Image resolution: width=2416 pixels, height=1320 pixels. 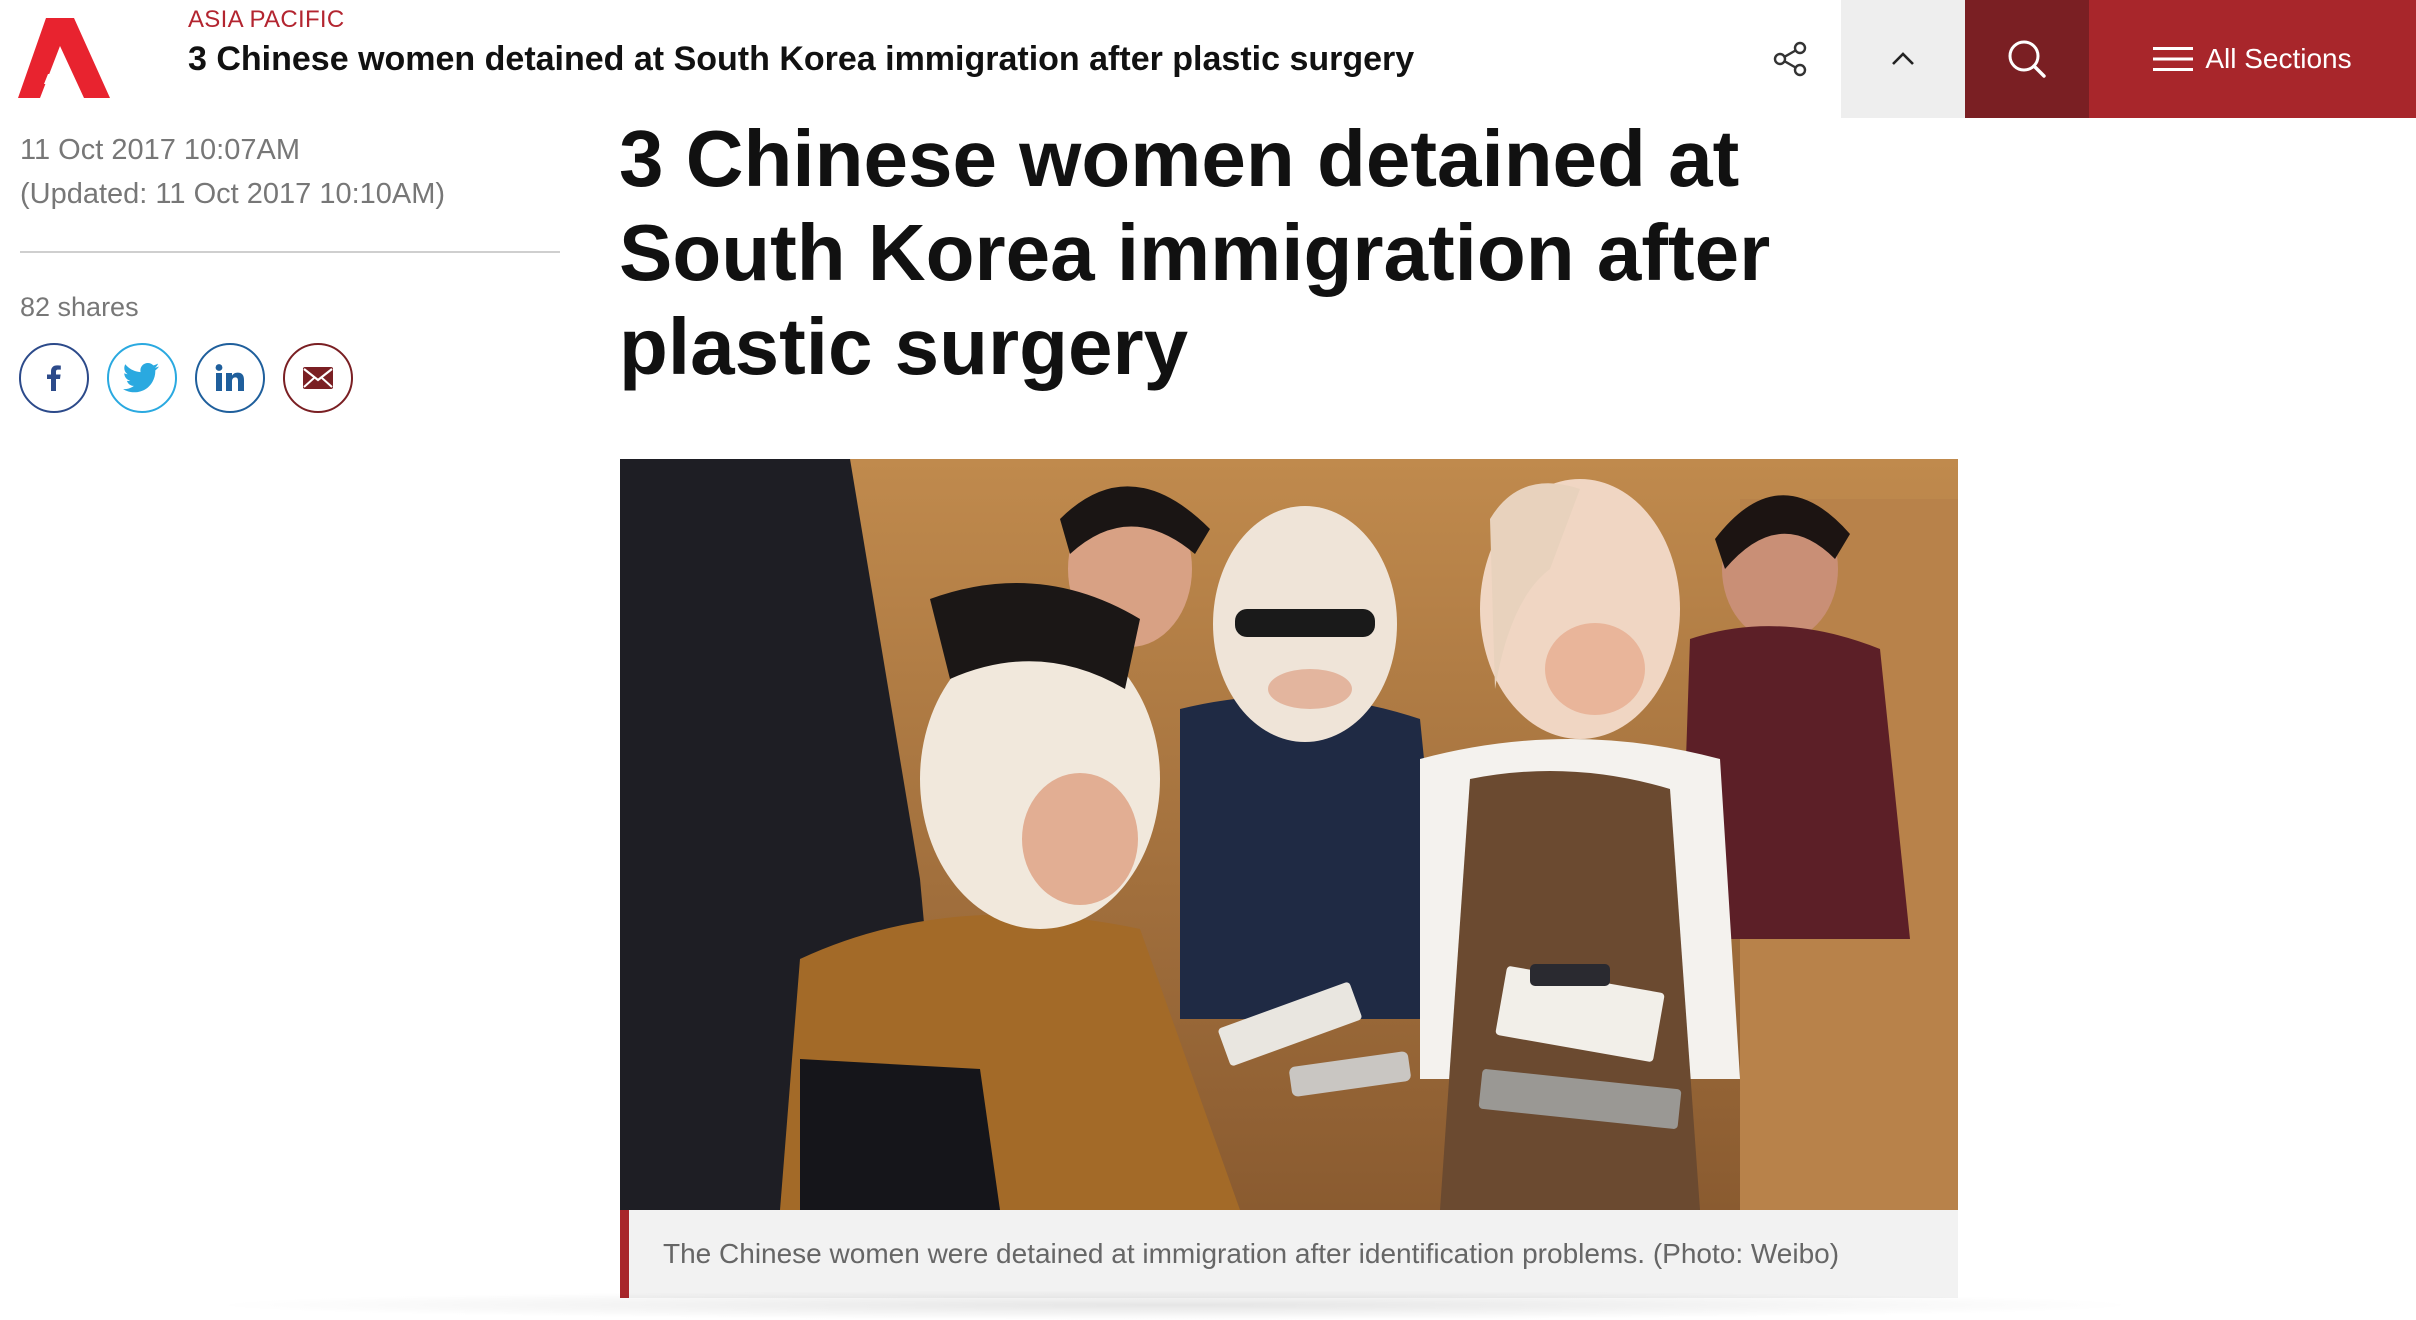 I want to click on share-icon, so click(x=1790, y=59).